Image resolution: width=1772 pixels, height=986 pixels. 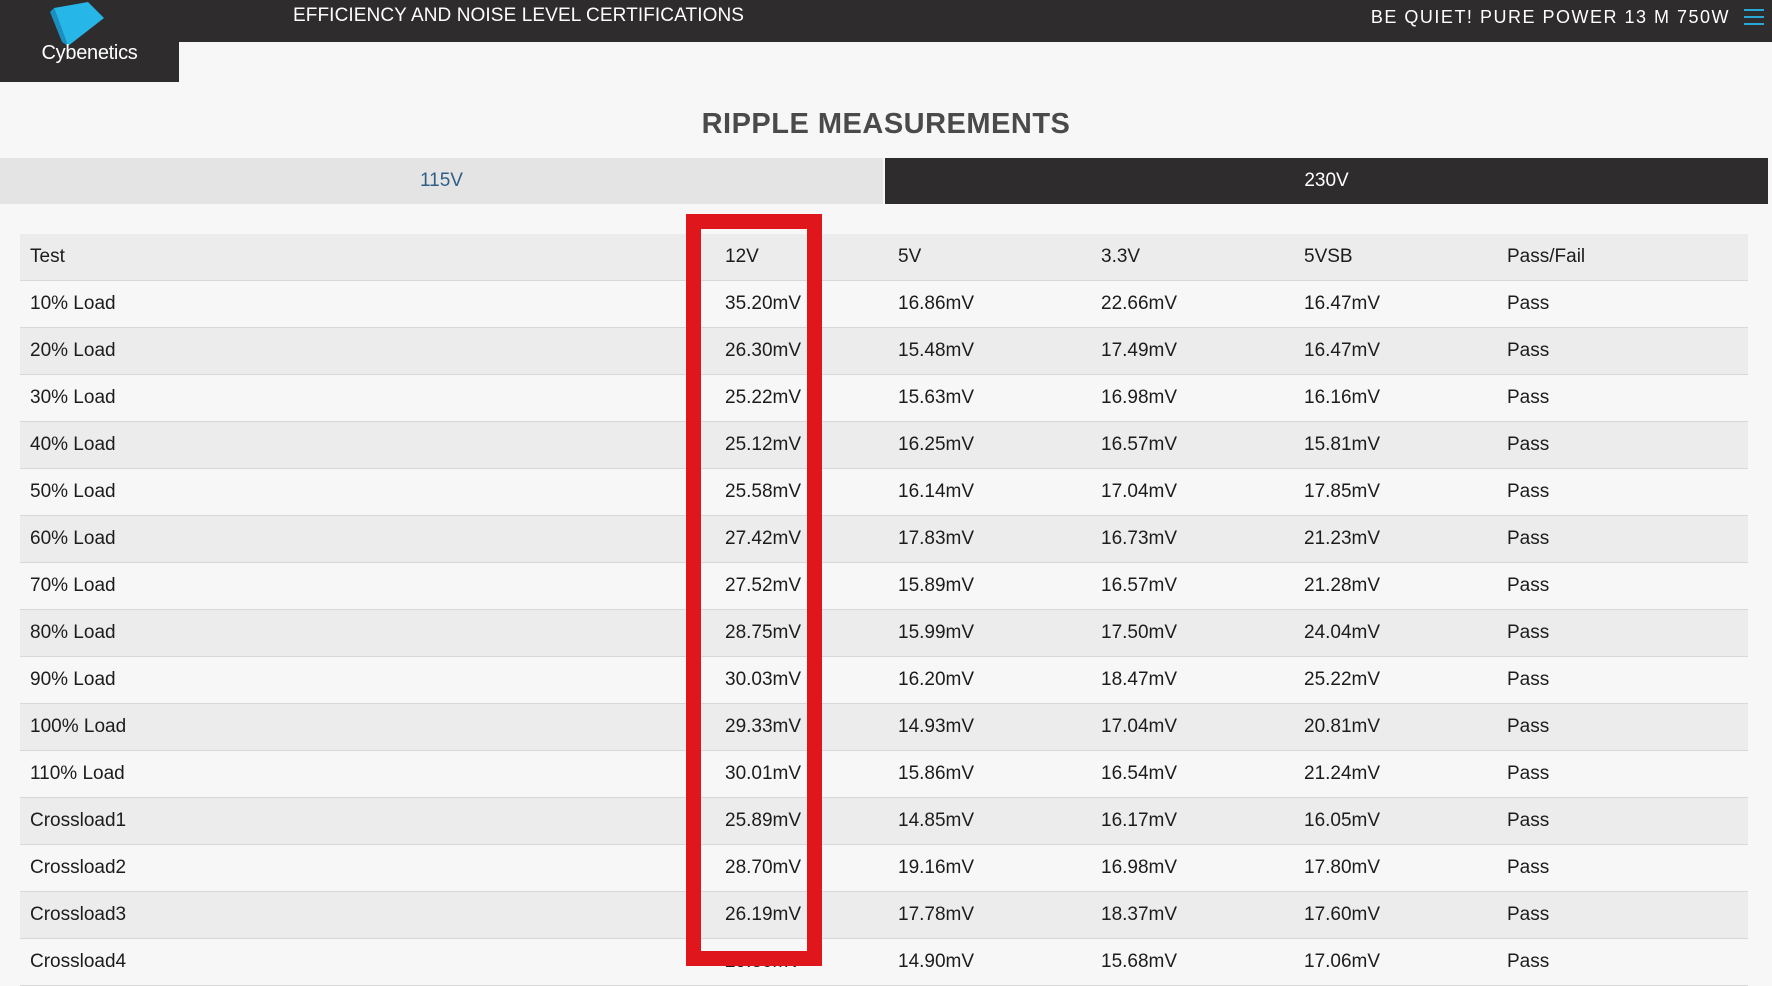 What do you see at coordinates (352, 774) in the screenshot?
I see `cell-test: 110% Load` at bounding box center [352, 774].